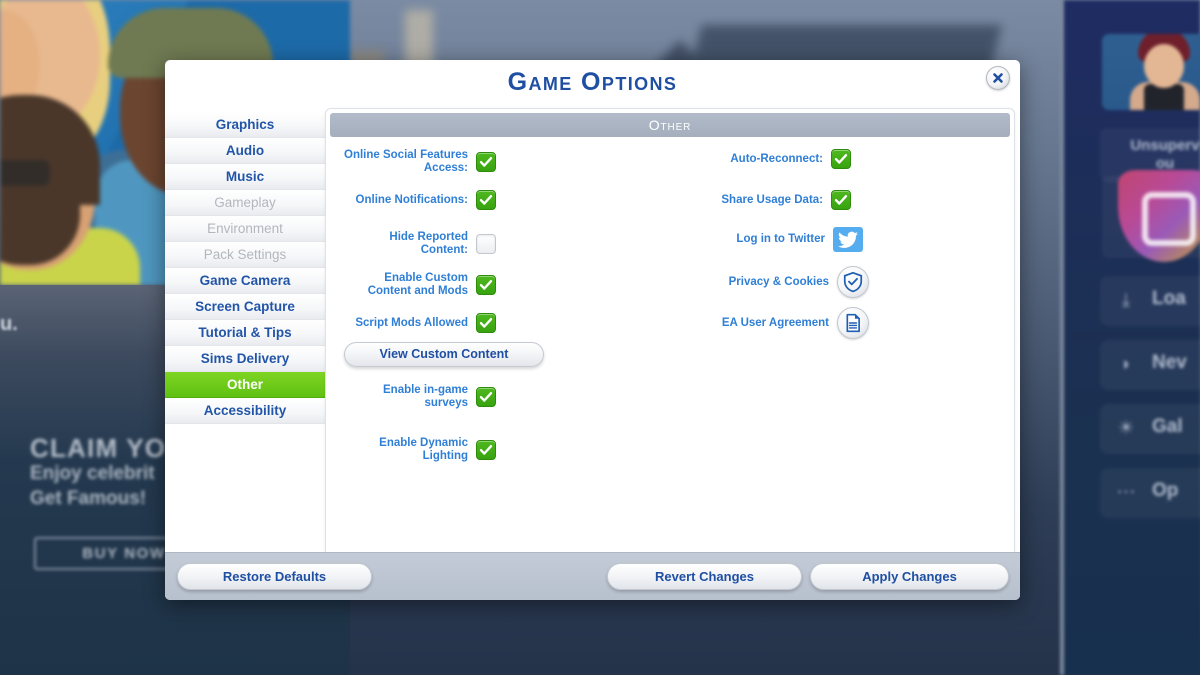 The width and height of the screenshot is (1200, 675). What do you see at coordinates (909, 576) in the screenshot?
I see `apply-changes-button: Apply Changes` at bounding box center [909, 576].